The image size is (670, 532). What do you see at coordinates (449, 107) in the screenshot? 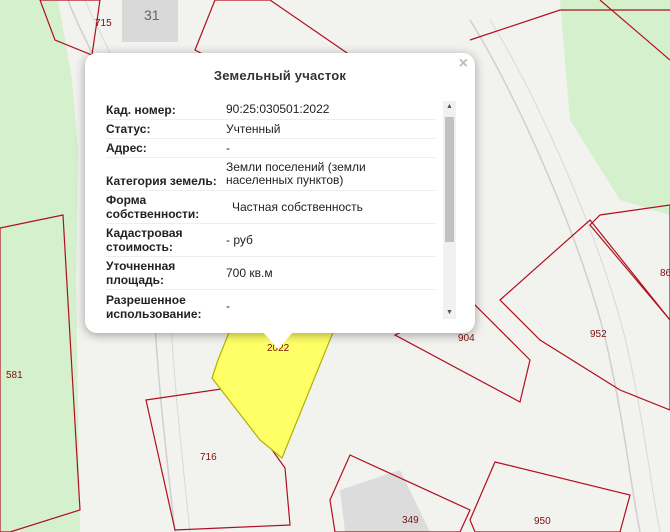
I see `scroll-up-icon: ▲` at bounding box center [449, 107].